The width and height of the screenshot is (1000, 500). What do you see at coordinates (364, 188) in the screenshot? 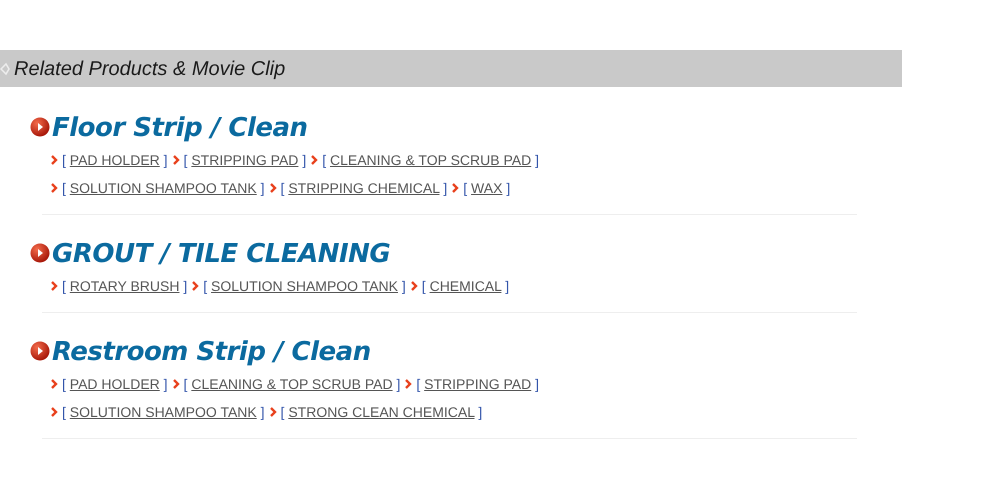
I see `product-link: [ STRIPPING CHEMICAL ]` at bounding box center [364, 188].